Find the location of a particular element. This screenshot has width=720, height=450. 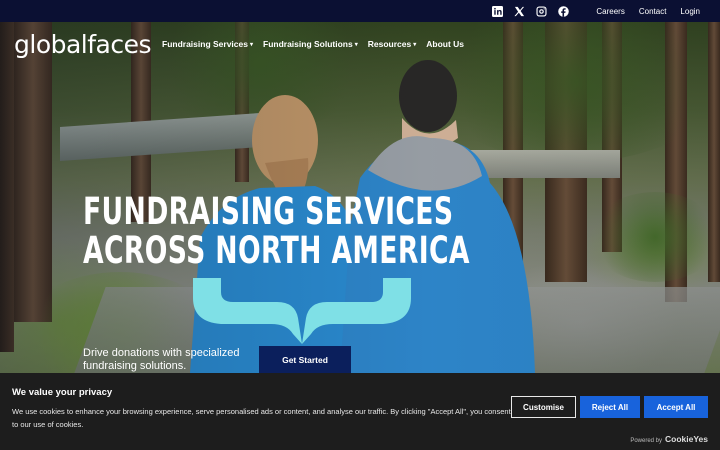

x-icon is located at coordinates (519, 11).